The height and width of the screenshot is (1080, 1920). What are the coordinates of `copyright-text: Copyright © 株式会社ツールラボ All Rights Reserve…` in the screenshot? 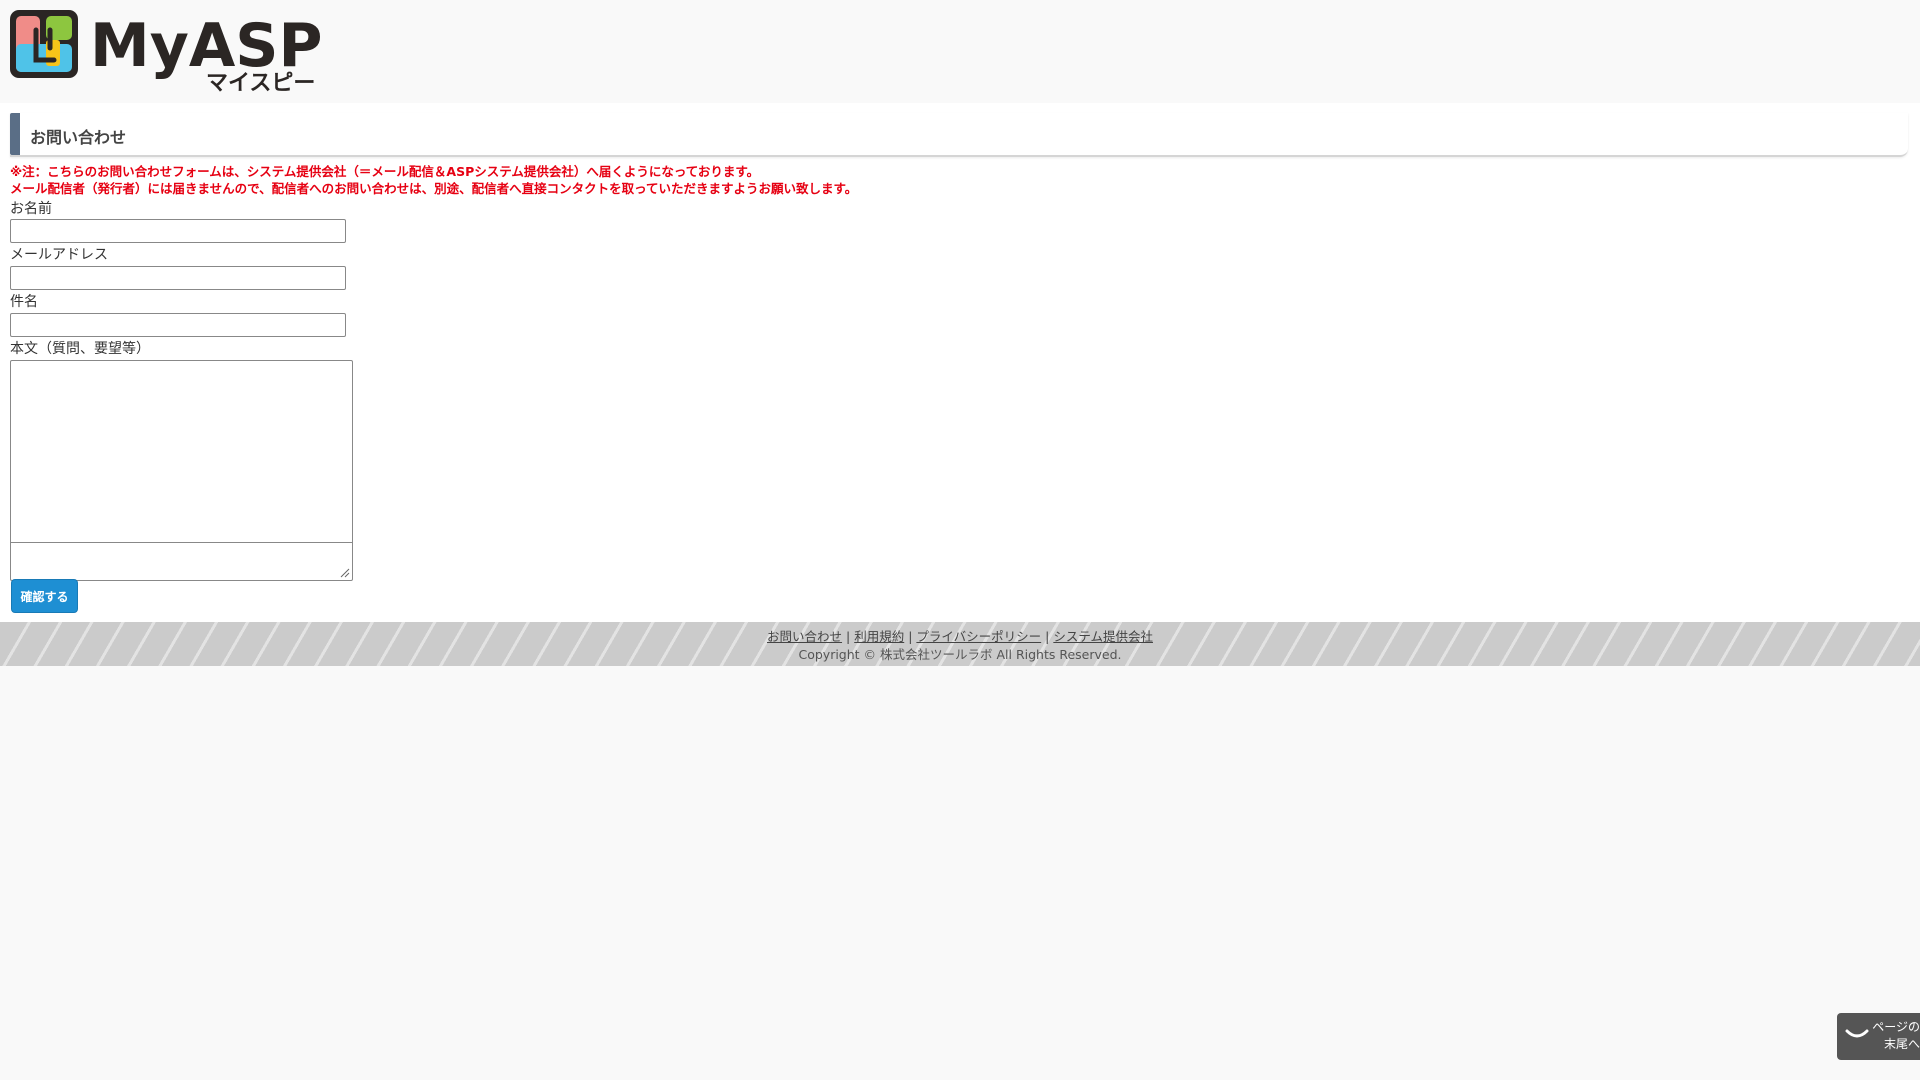 It's located at (960, 654).